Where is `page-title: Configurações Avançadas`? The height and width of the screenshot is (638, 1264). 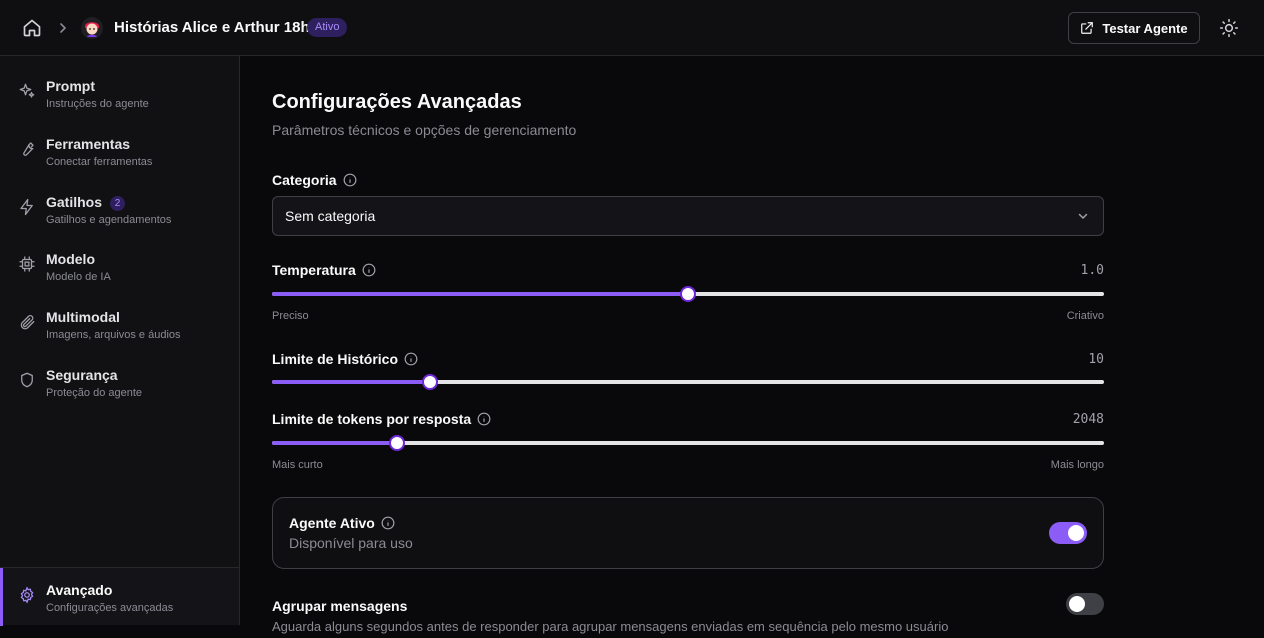
page-title: Configurações Avançadas is located at coordinates (397, 102).